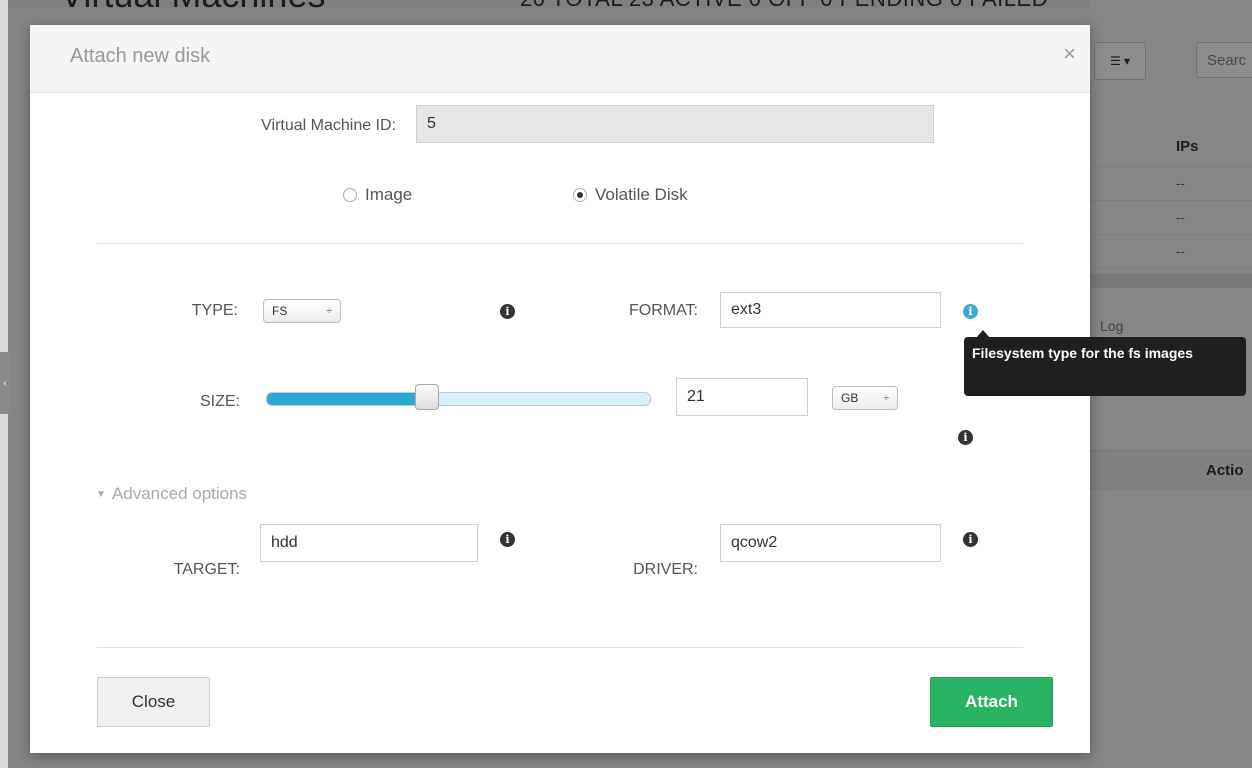 The height and width of the screenshot is (768, 1252). I want to click on vm-id-label: Virtual Machine ID:, so click(328, 125).